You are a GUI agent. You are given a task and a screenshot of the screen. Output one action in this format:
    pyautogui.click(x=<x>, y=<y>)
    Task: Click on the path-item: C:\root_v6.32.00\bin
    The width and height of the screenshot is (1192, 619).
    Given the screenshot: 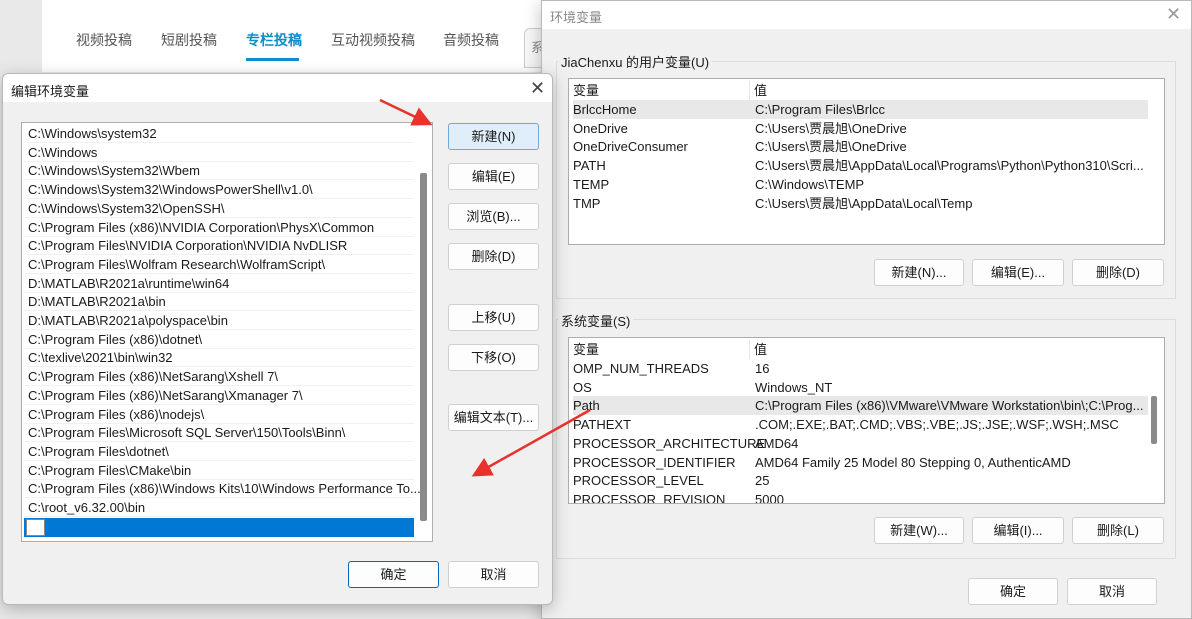 What is the action you would take?
    pyautogui.click(x=219, y=508)
    